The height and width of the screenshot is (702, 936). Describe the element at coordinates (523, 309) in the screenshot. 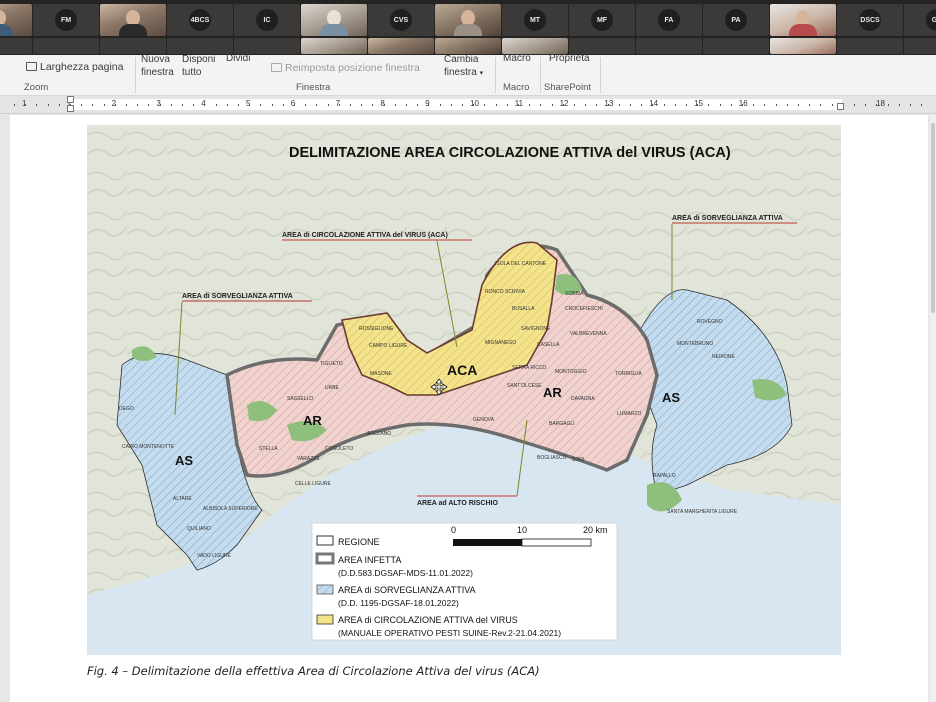

I see `place-name: BUSALLA` at that location.